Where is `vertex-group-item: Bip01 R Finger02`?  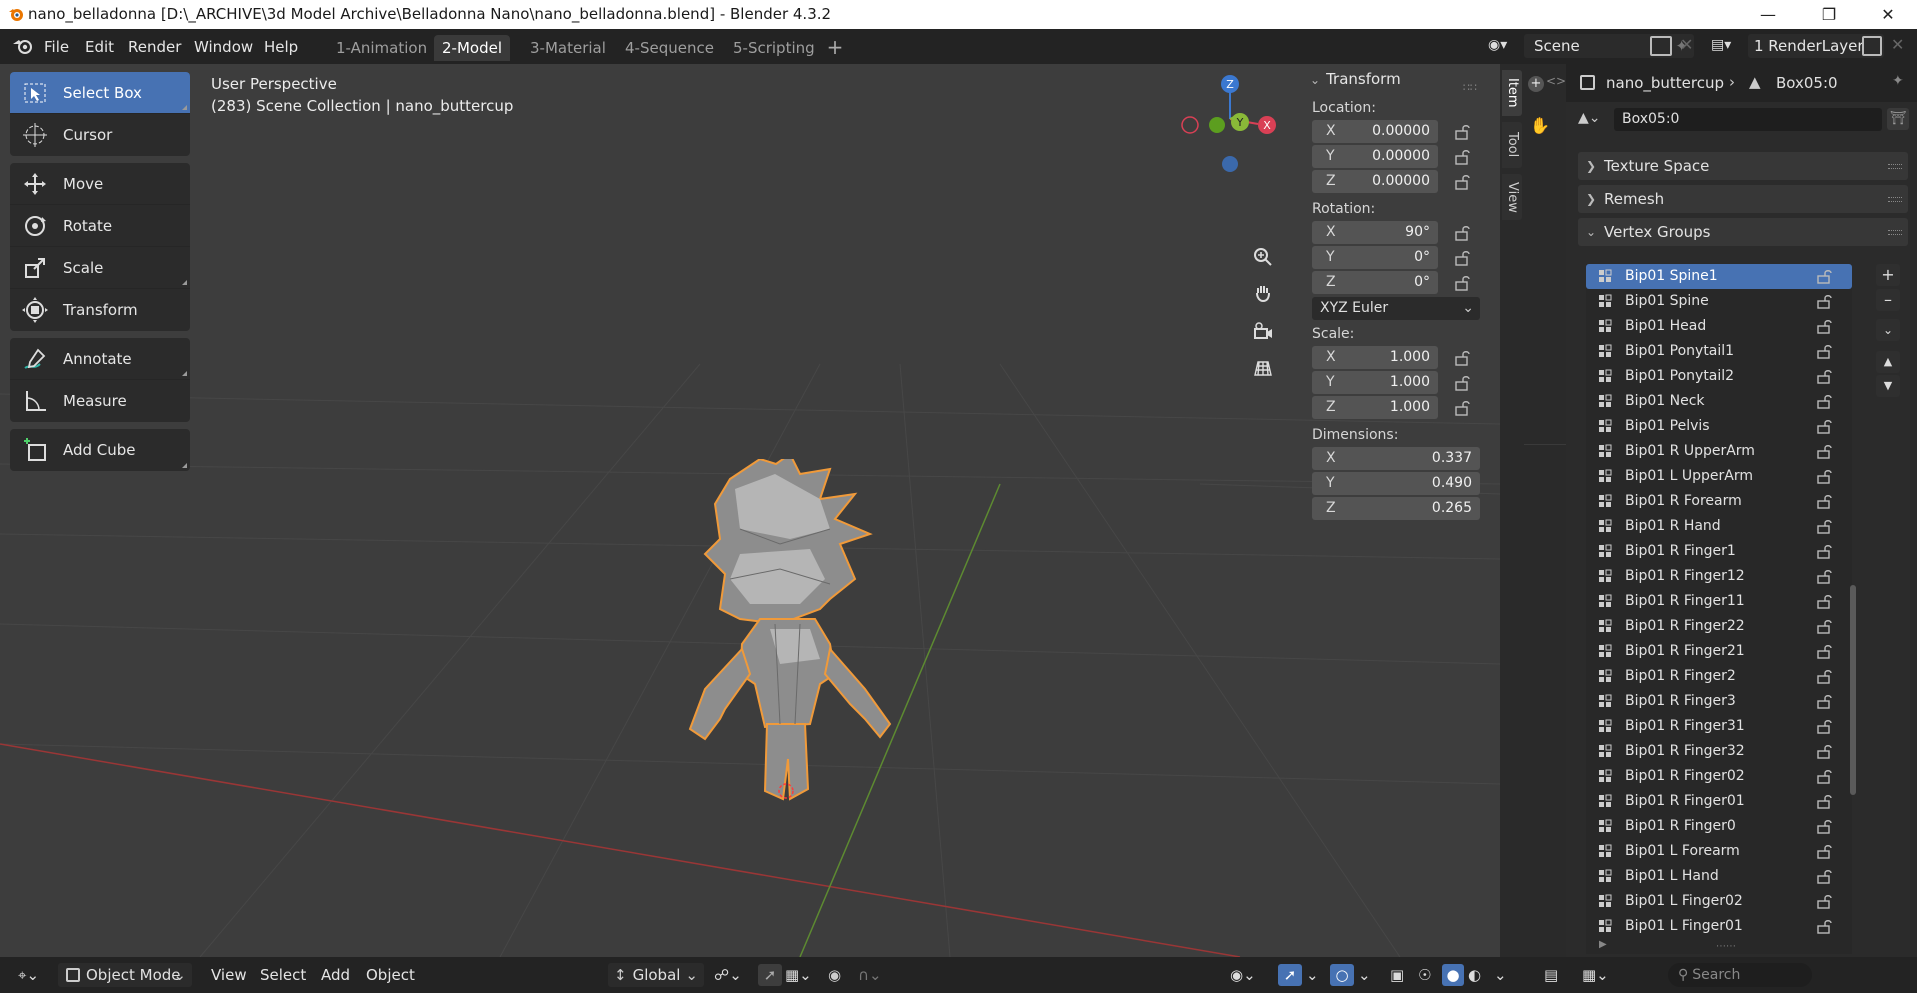
vertex-group-item: Bip01 R Finger02 is located at coordinates (1719, 776).